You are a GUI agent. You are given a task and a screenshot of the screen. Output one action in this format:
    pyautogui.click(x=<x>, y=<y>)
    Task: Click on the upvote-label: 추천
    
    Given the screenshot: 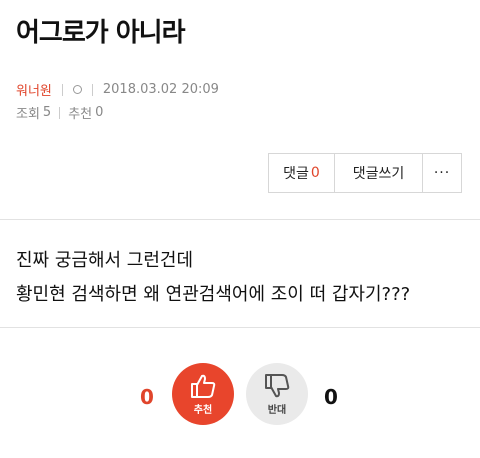 What is the action you would take?
    pyautogui.click(x=203, y=410)
    